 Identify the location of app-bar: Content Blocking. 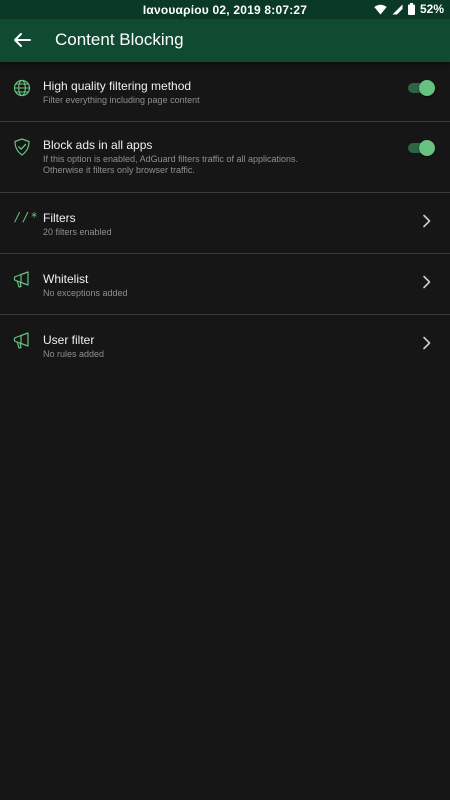
(225, 40).